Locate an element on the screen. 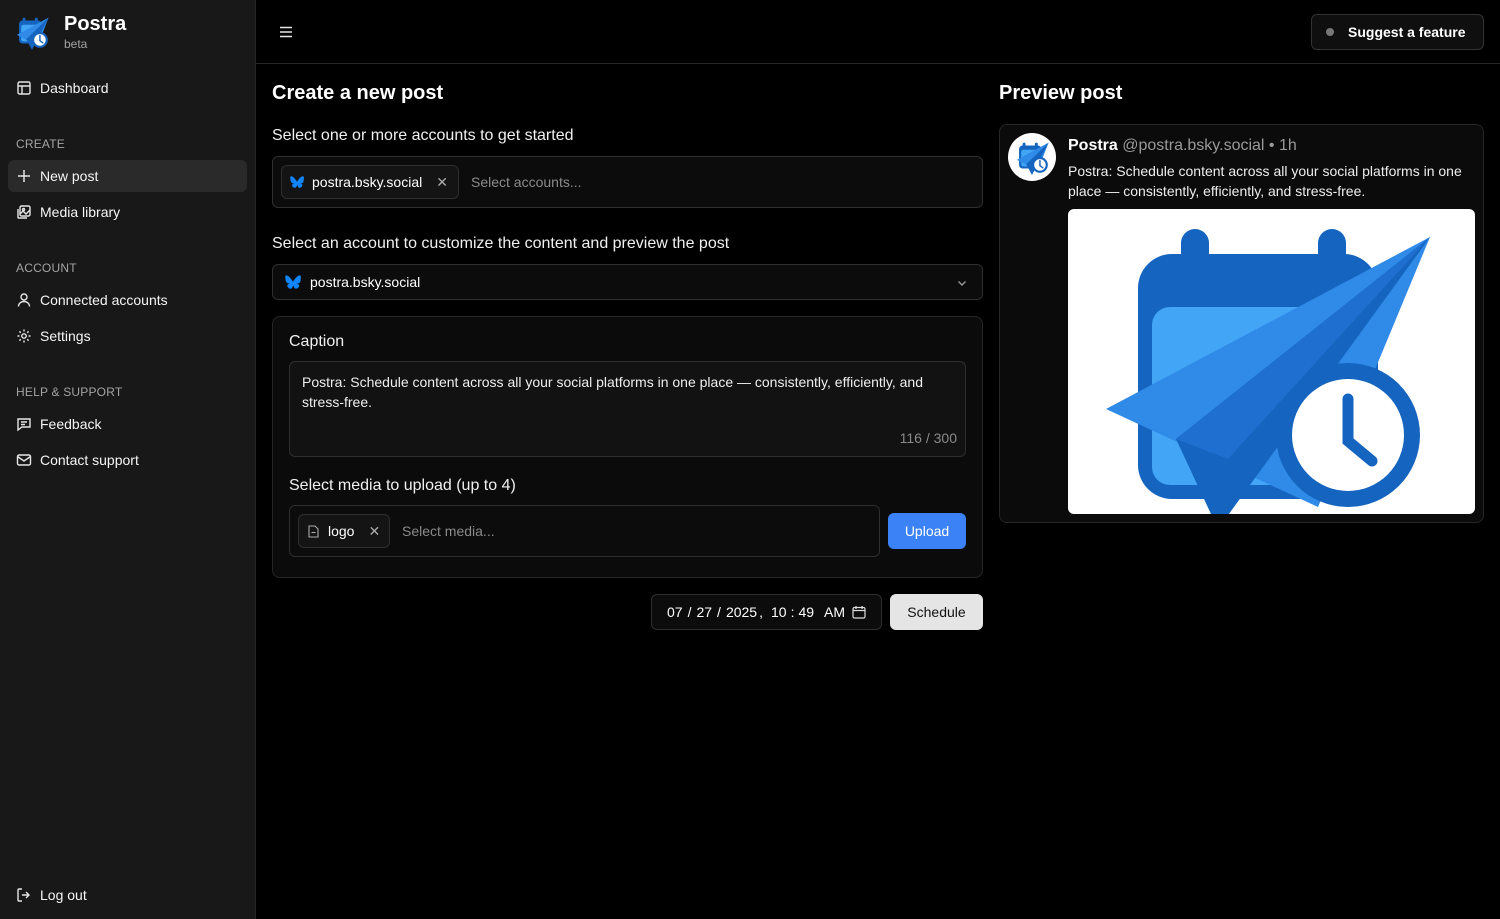 This screenshot has height=919, width=1500. account-chip-label: postra.bsky.social is located at coordinates (367, 182).